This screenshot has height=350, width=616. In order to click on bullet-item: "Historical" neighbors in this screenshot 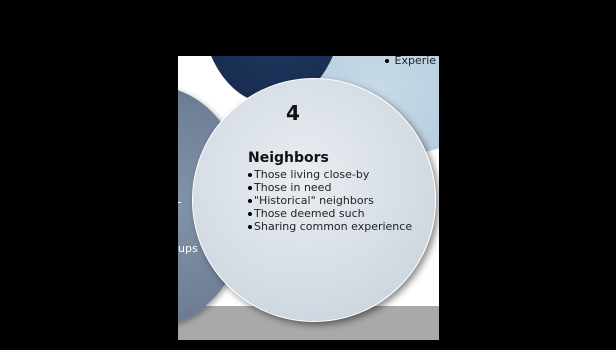, I will do `click(330, 200)`.